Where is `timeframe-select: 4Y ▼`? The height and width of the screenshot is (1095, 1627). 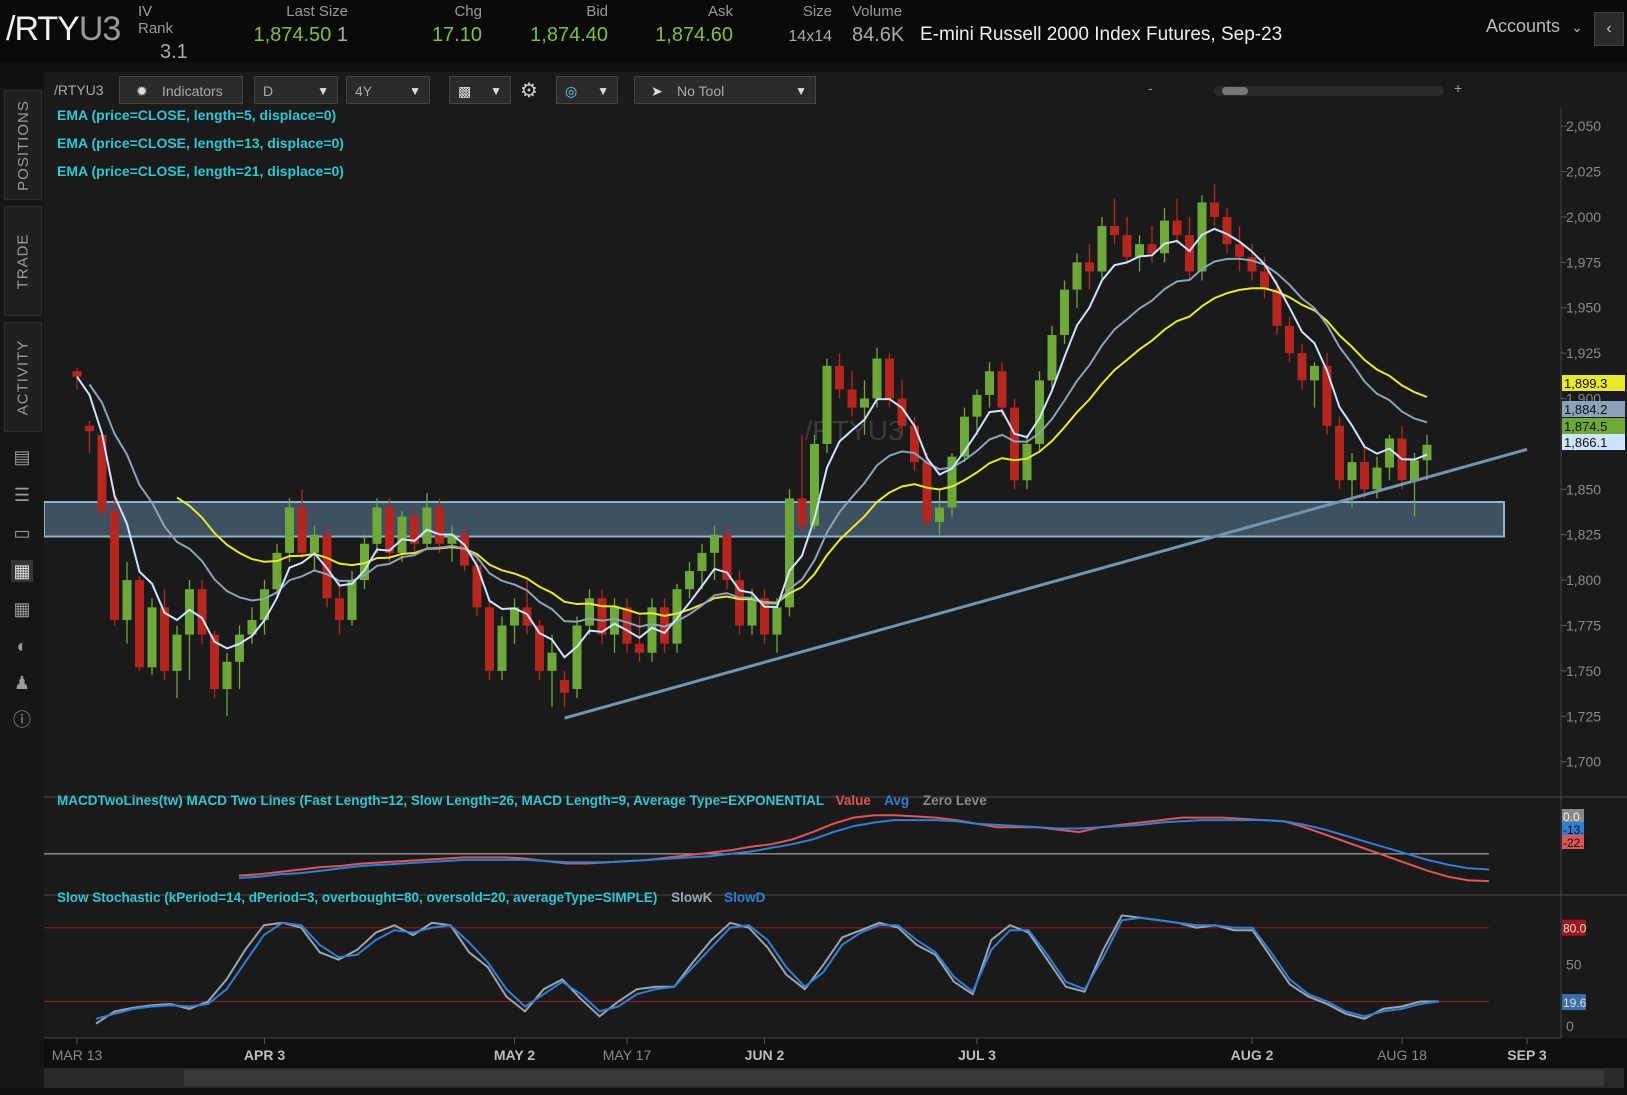
timeframe-select: 4Y ▼ is located at coordinates (388, 90).